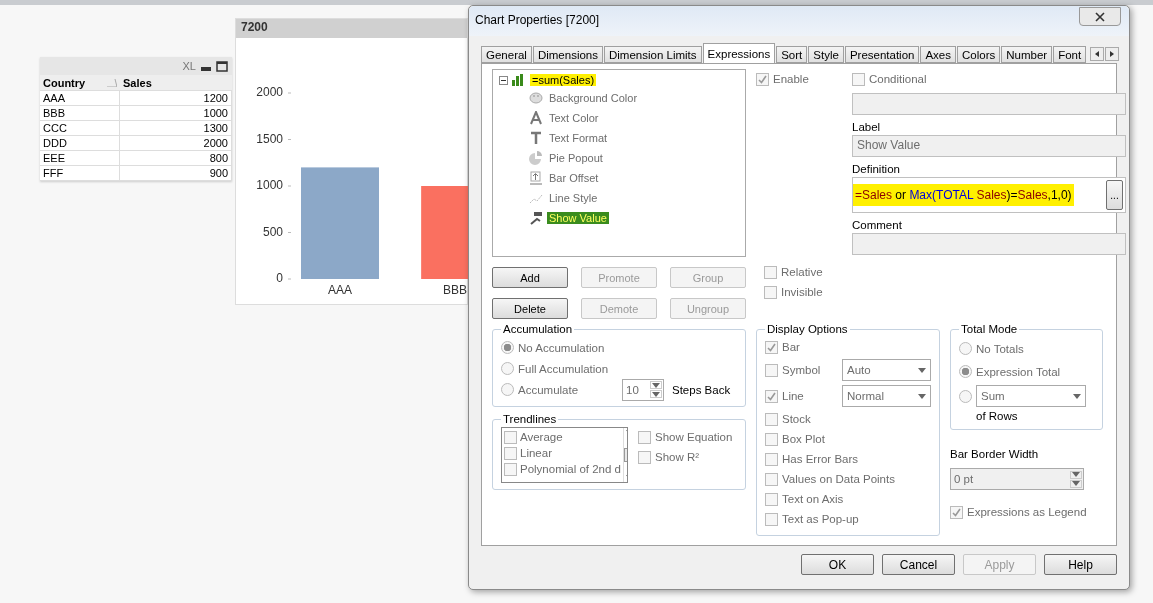 This screenshot has height=603, width=1153. What do you see at coordinates (796, 419) in the screenshot?
I see `checkbox-label: Stock` at bounding box center [796, 419].